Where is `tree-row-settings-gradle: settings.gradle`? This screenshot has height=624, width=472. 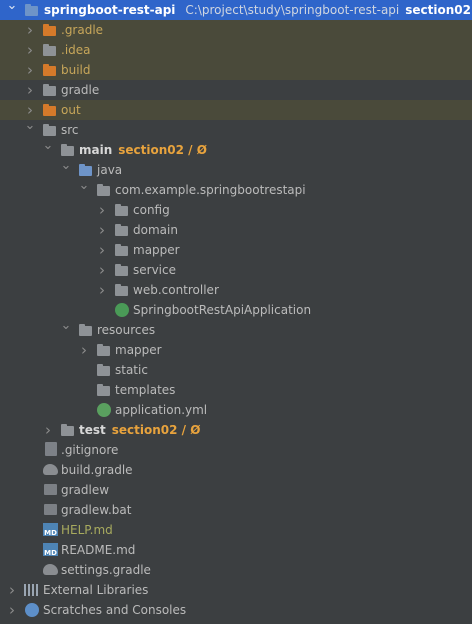 tree-row-settings-gradle: settings.gradle is located at coordinates (236, 570).